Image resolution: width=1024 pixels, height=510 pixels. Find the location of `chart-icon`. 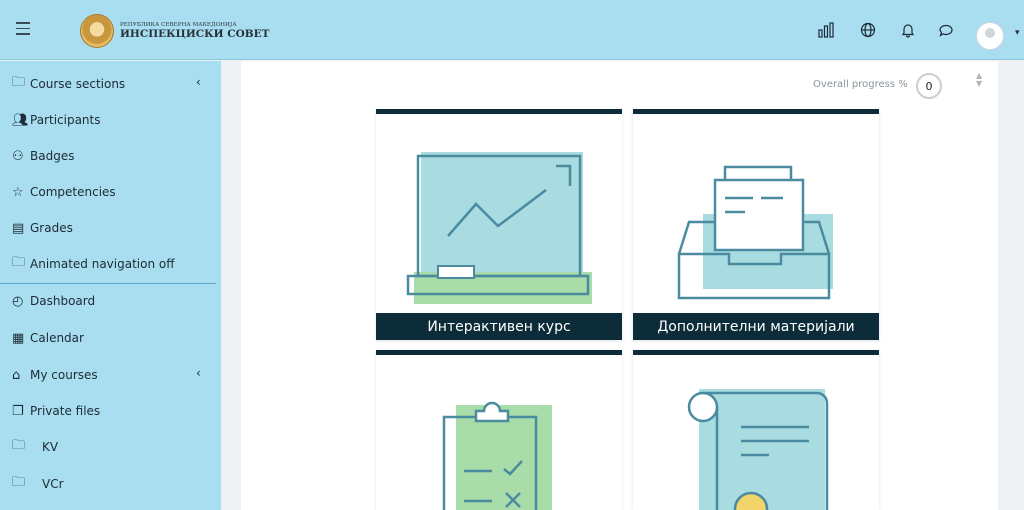

chart-icon is located at coordinates (826, 30).